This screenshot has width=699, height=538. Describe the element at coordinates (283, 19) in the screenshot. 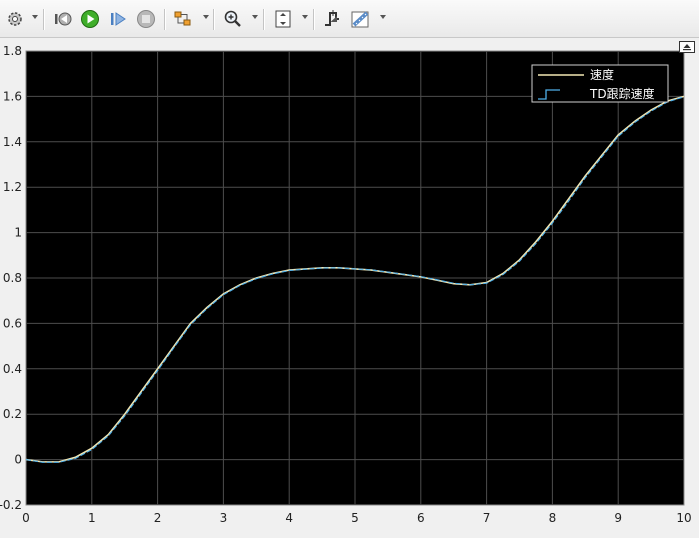

I see `fit-to-view-icon` at that location.